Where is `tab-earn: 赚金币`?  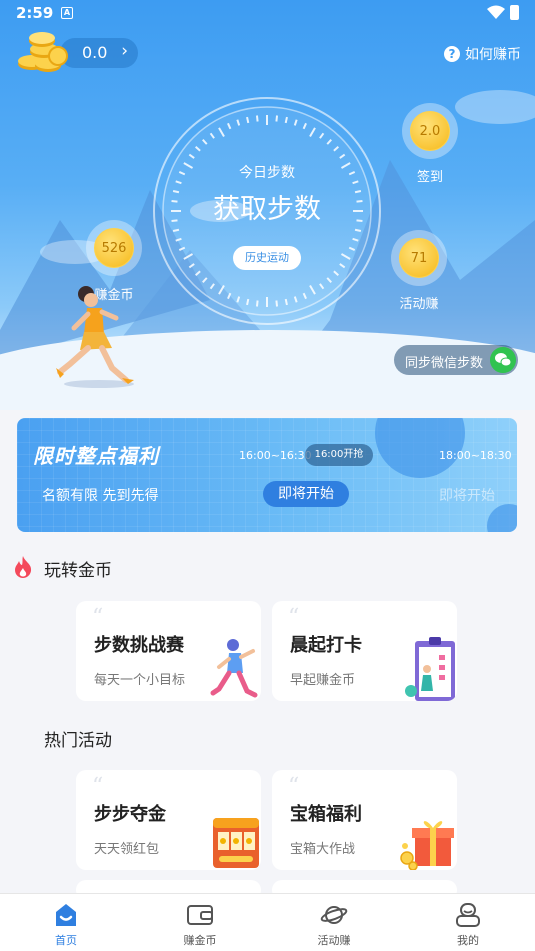
tab-earn: 赚金币 is located at coordinates (200, 922).